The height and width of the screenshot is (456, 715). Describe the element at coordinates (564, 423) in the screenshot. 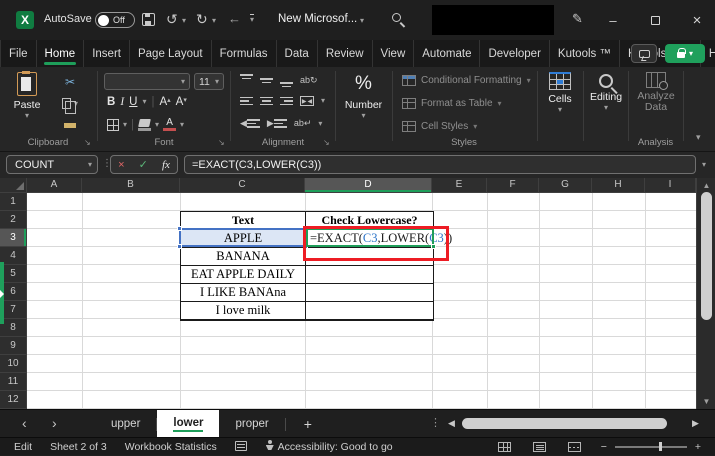

I see `horizontal-scroll-thumb` at that location.